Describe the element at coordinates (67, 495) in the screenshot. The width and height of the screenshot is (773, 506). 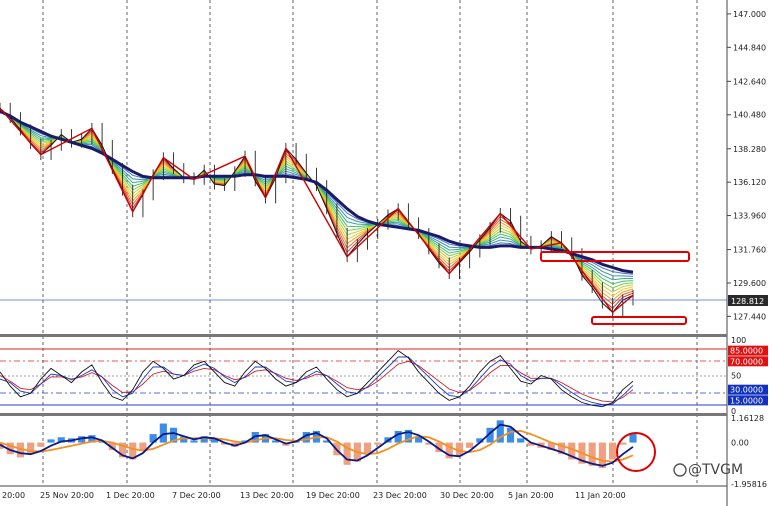
I see `time-tick-label-1: 25 Nov 20:00` at that location.